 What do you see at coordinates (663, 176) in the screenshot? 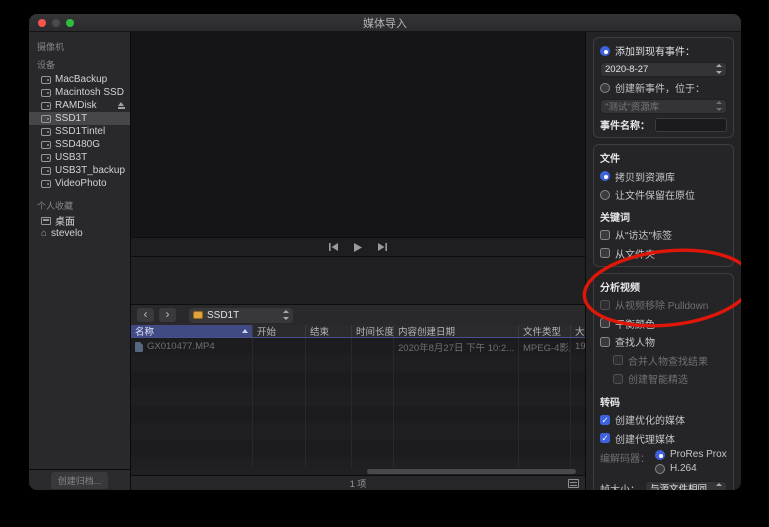
I see `copy-to-library-option: 拷贝到资源库` at bounding box center [663, 176].